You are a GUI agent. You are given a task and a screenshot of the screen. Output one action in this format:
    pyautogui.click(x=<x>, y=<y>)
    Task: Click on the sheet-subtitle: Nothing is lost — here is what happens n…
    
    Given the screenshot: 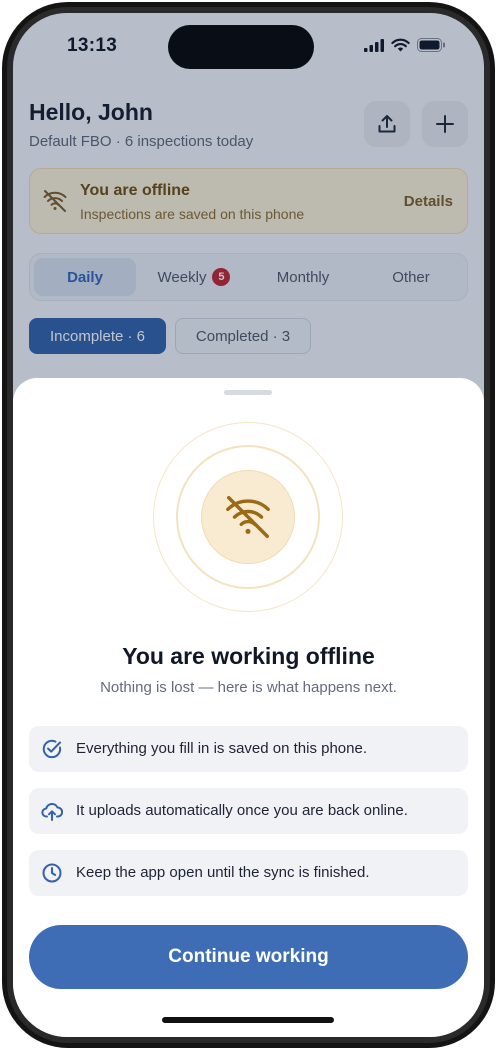 What is the action you would take?
    pyautogui.click(x=248, y=687)
    